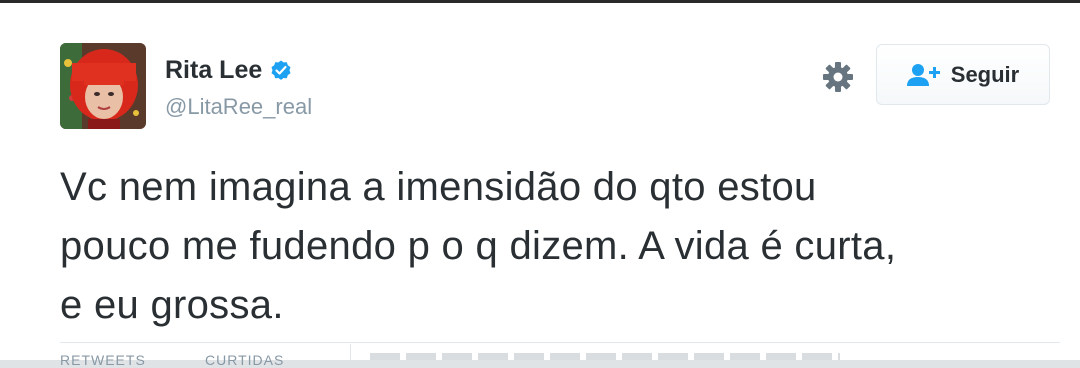 This screenshot has height=368, width=1080. I want to click on stats-divider, so click(560, 342).